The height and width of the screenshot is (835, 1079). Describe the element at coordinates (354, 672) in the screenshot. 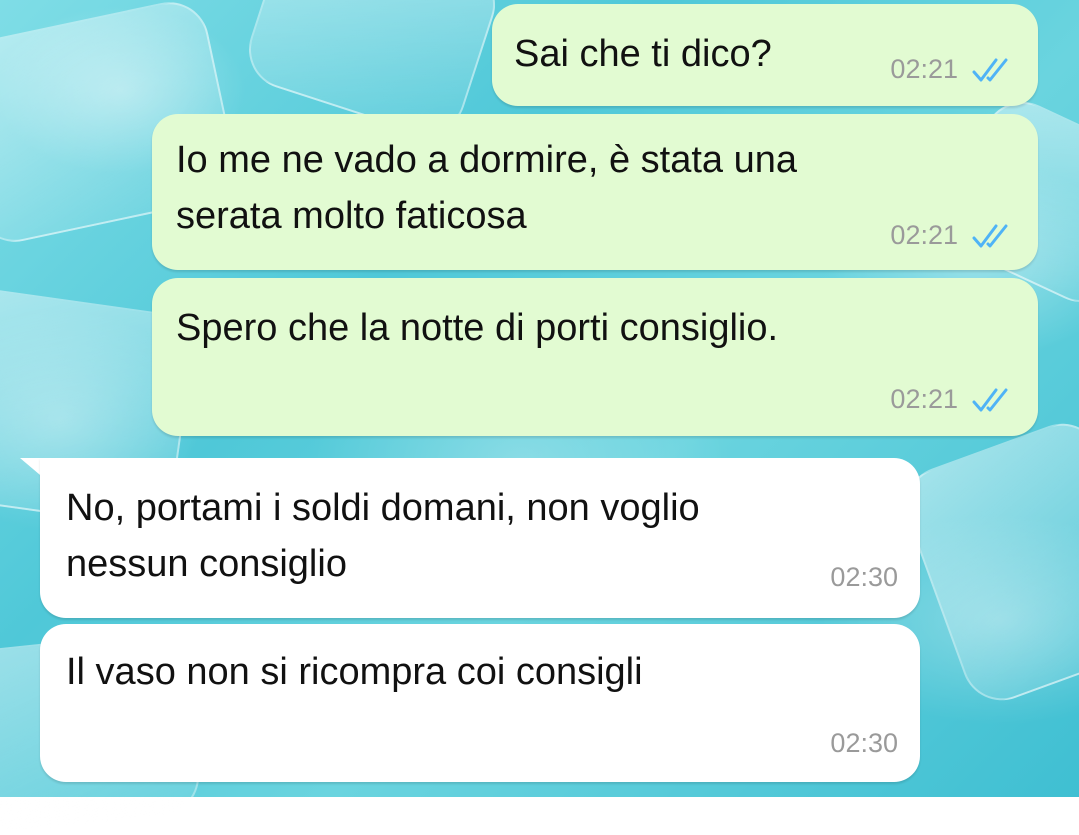

I see `message-text: Il vaso non si ricompra coi consigli` at that location.